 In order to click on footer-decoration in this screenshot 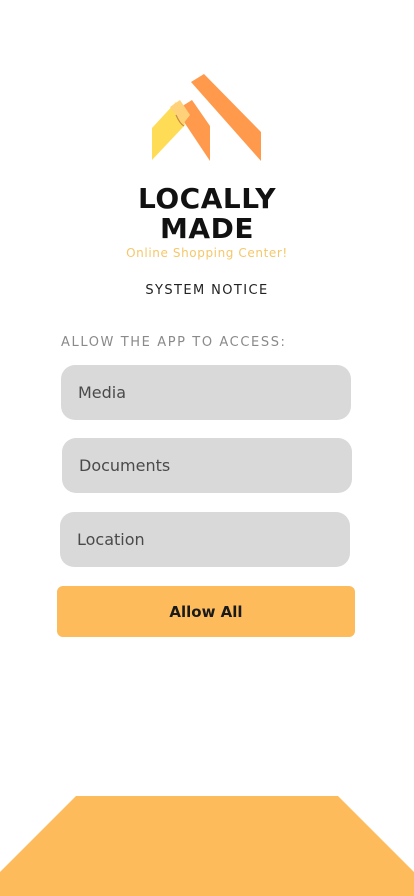, I will do `click(207, 846)`.